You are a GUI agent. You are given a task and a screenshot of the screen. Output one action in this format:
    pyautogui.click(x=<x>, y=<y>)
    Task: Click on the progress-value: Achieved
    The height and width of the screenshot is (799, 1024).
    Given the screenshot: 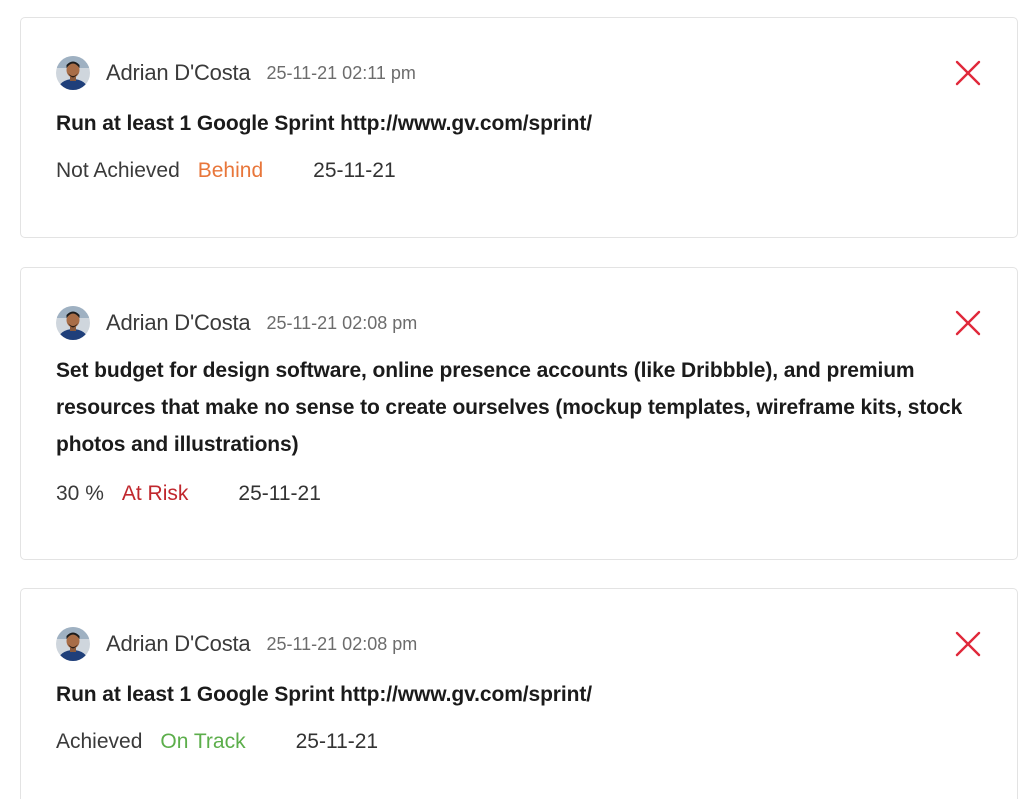 What is the action you would take?
    pyautogui.click(x=99, y=741)
    